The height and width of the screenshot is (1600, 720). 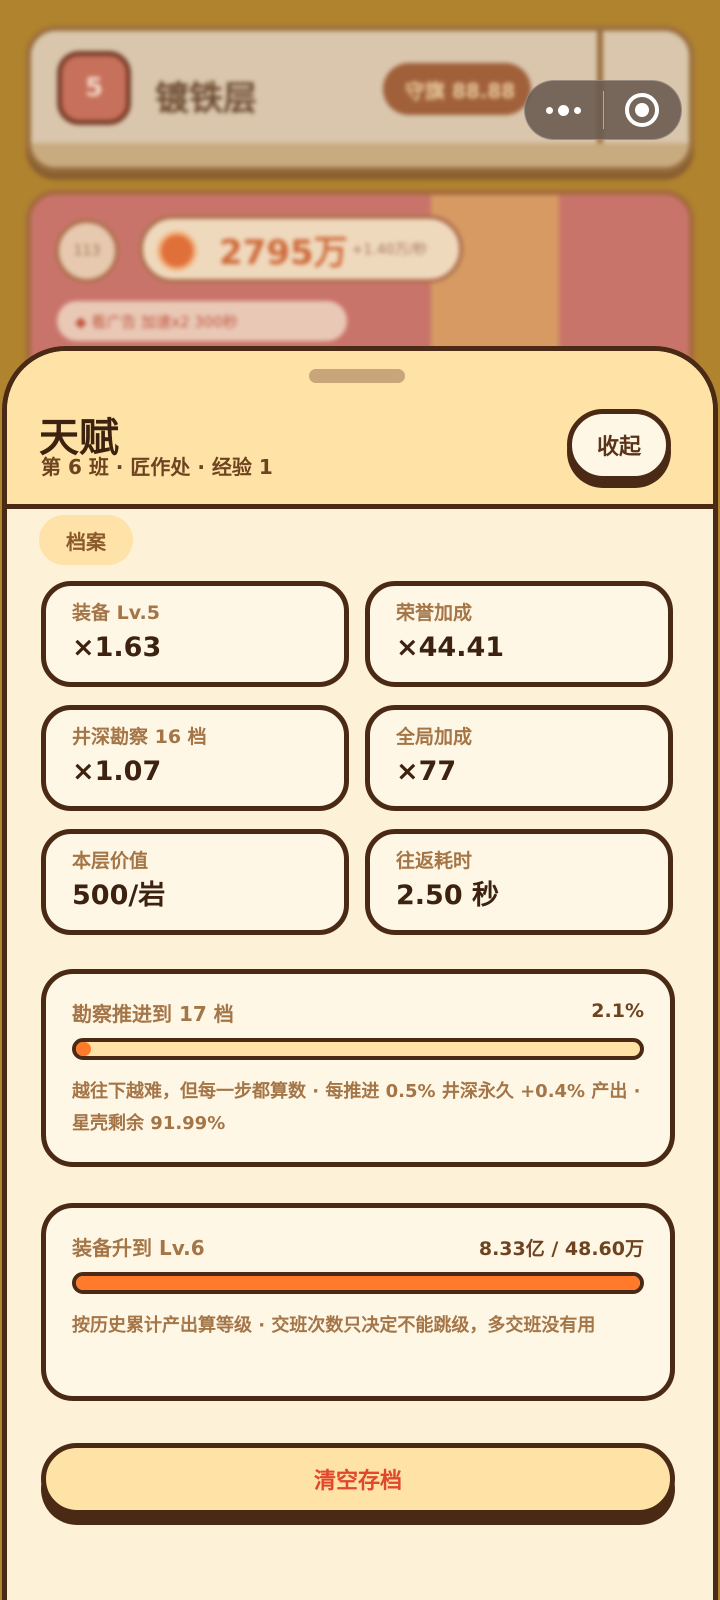 I want to click on stat-label: 装备 Lv.5, so click(x=116, y=613).